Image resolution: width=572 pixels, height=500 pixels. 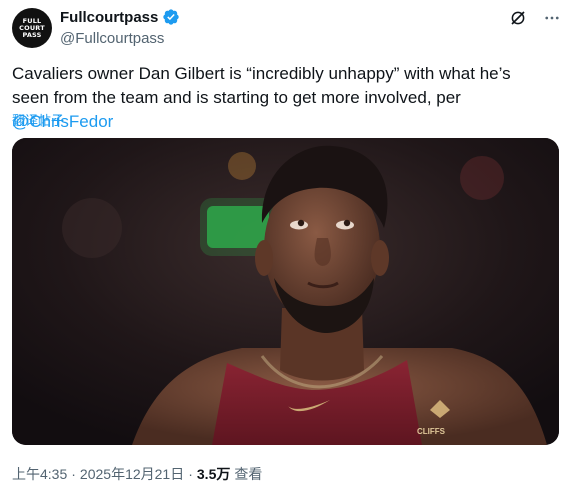 I want to click on translate-link: 翻译帖子, so click(x=38, y=119).